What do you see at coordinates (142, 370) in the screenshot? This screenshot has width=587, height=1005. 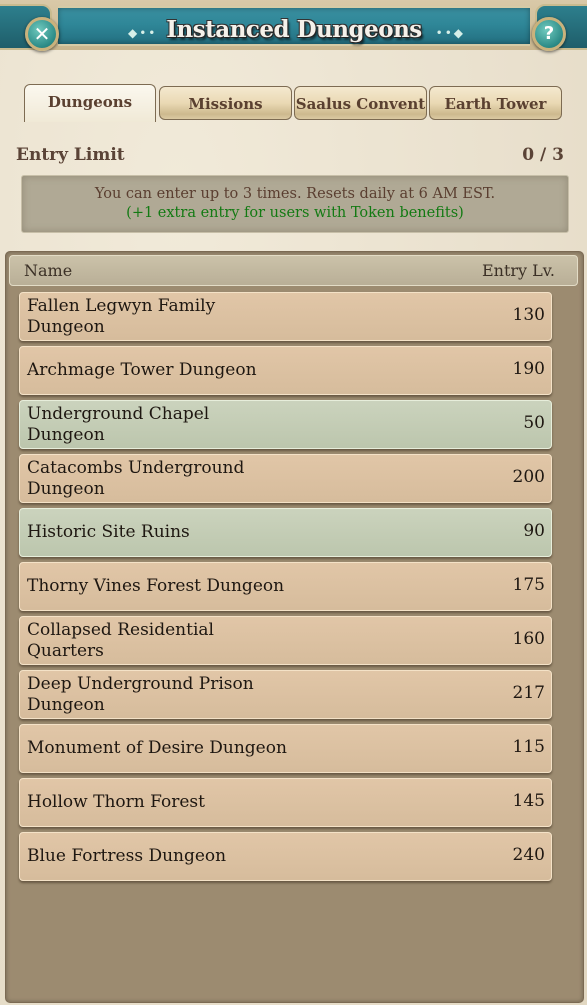 I see `dungeon-name: Archmage Tower Dungeon` at bounding box center [142, 370].